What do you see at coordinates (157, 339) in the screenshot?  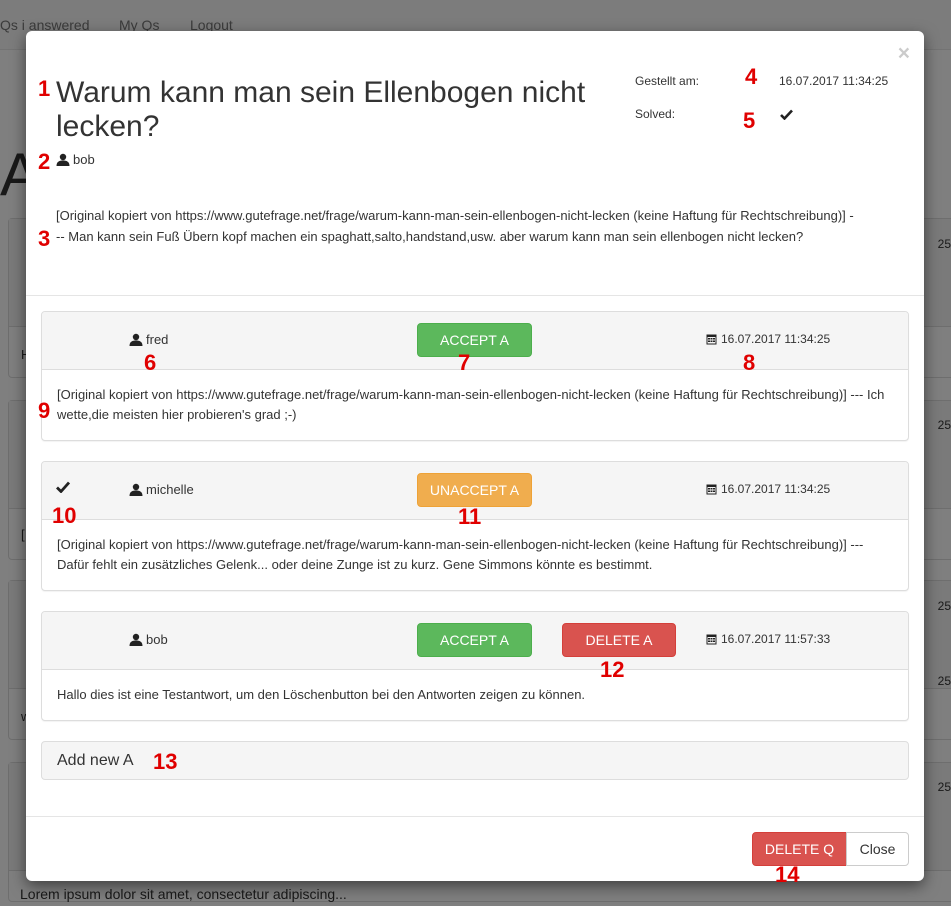 I see `answer-author-name: fred` at bounding box center [157, 339].